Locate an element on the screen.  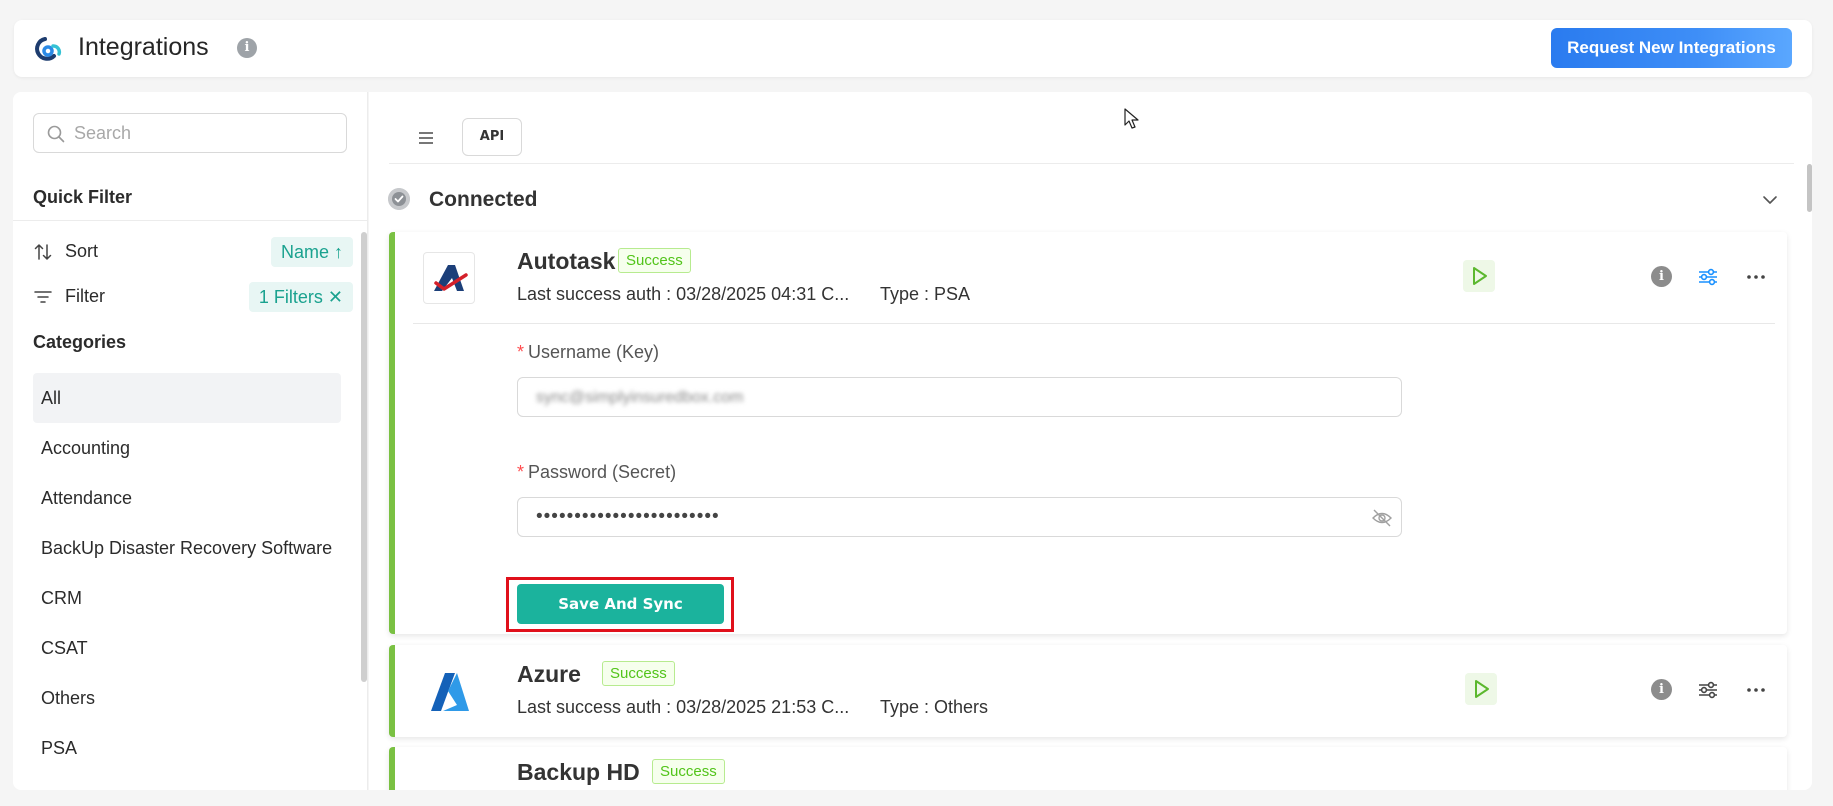
page-title: Integrations is located at coordinates (143, 47).